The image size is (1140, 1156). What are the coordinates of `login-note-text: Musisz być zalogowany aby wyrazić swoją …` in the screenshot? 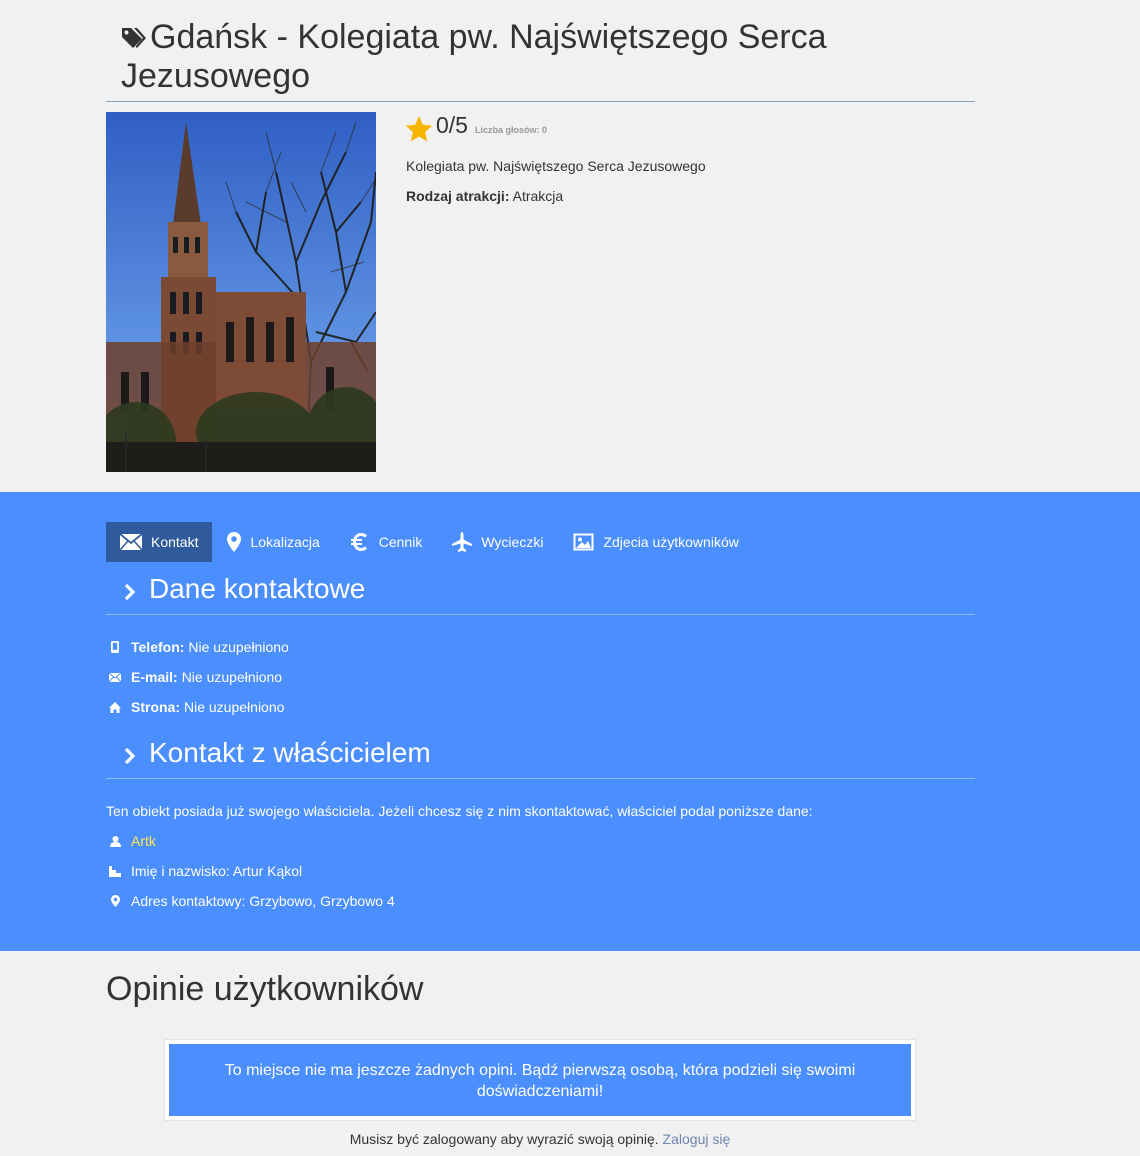 It's located at (504, 1139).